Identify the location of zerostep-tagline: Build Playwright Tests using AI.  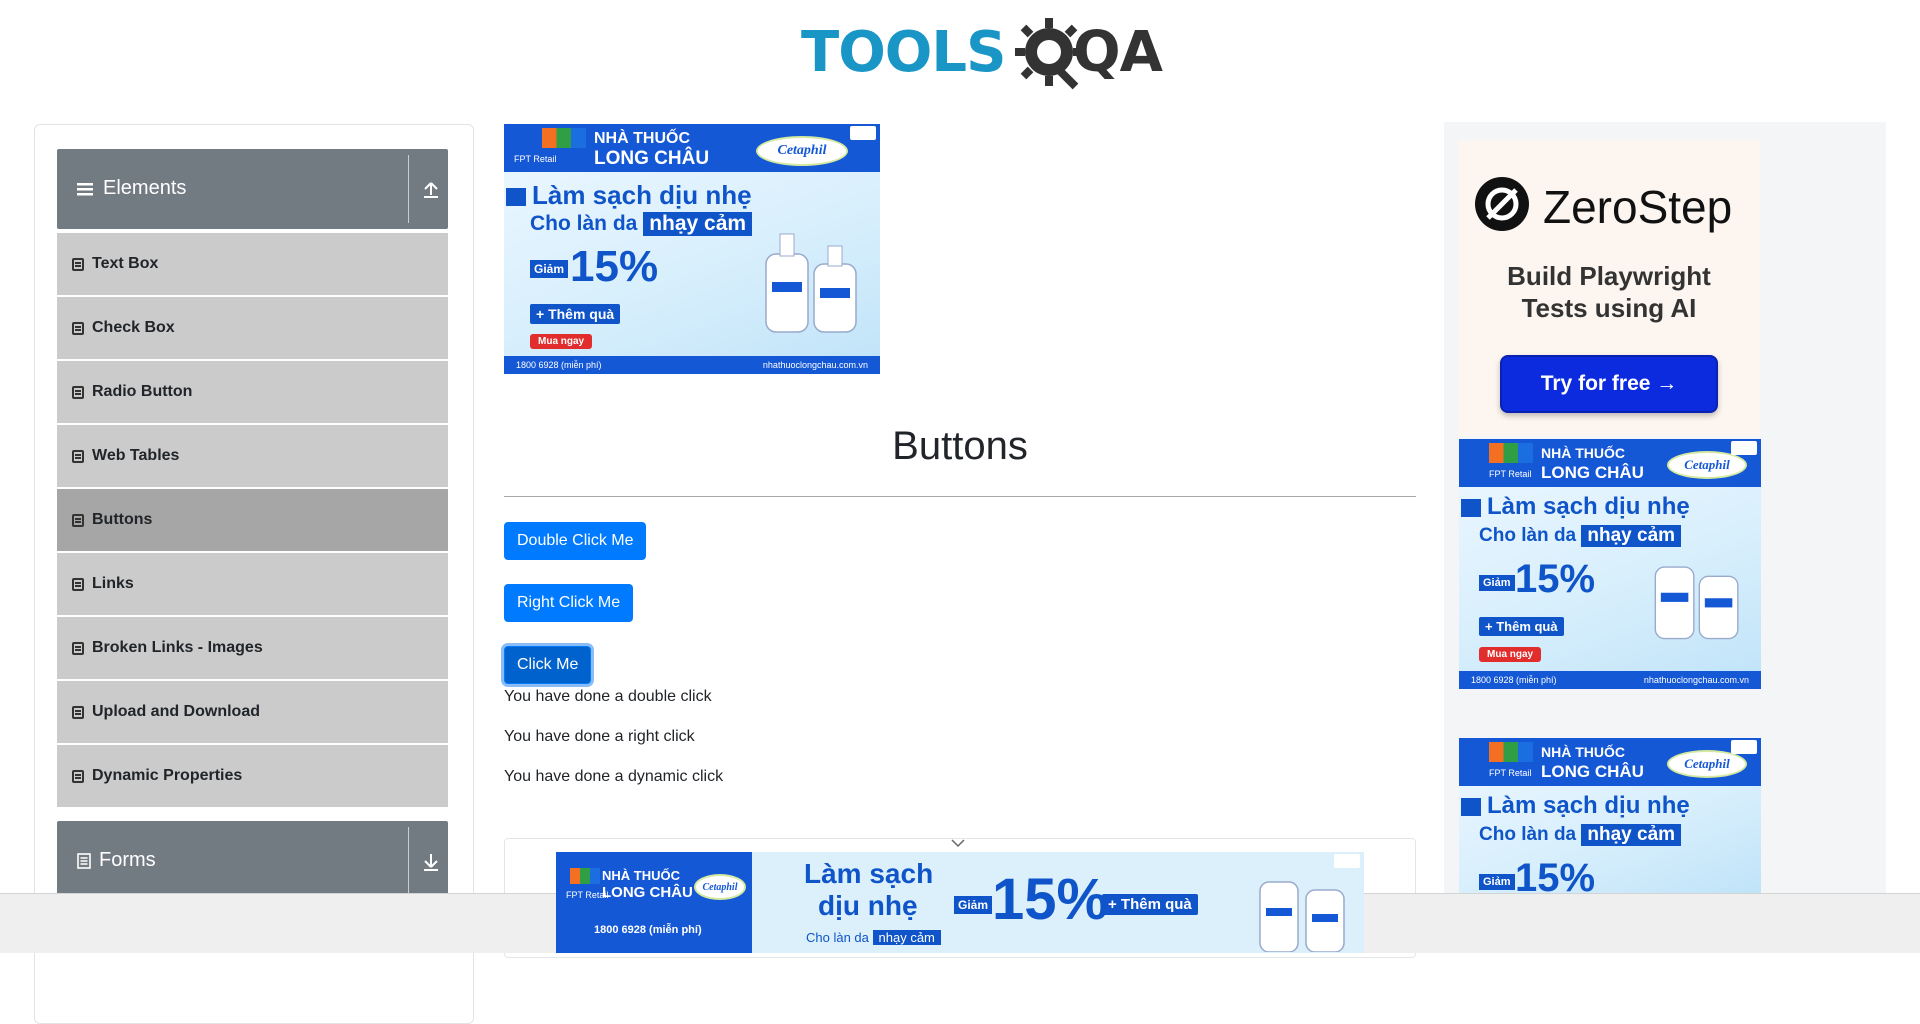
(1609, 292).